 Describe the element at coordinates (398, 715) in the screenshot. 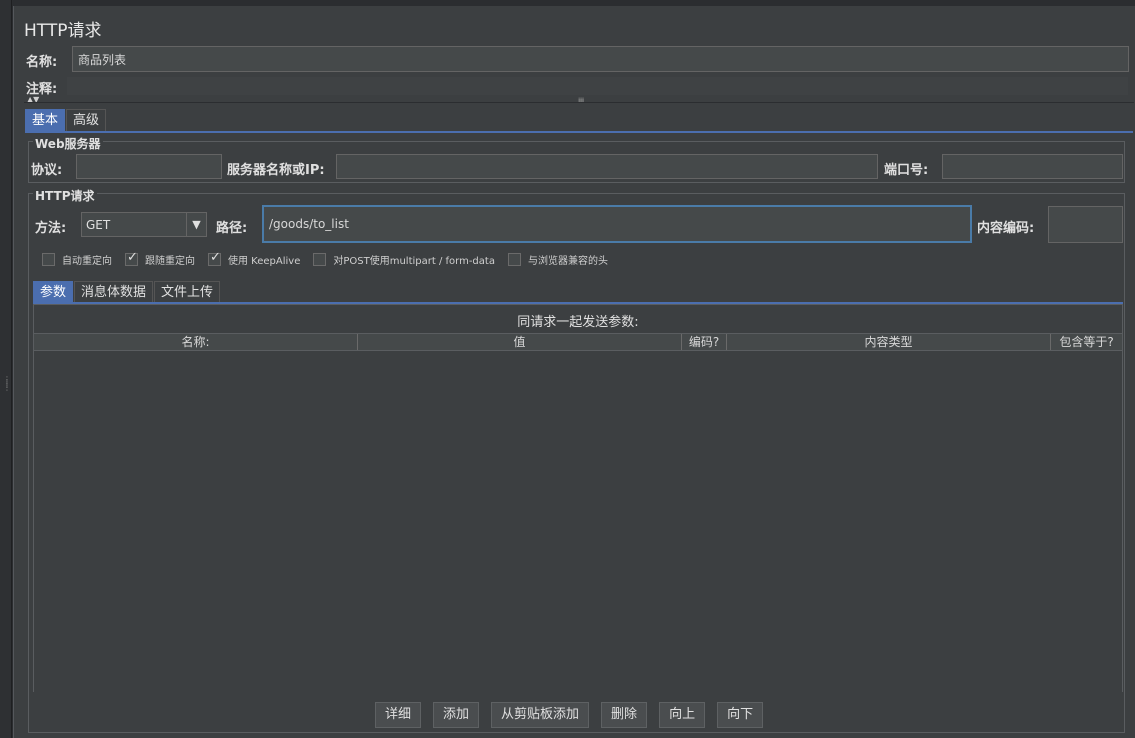

I see `detail-button: 详细` at that location.